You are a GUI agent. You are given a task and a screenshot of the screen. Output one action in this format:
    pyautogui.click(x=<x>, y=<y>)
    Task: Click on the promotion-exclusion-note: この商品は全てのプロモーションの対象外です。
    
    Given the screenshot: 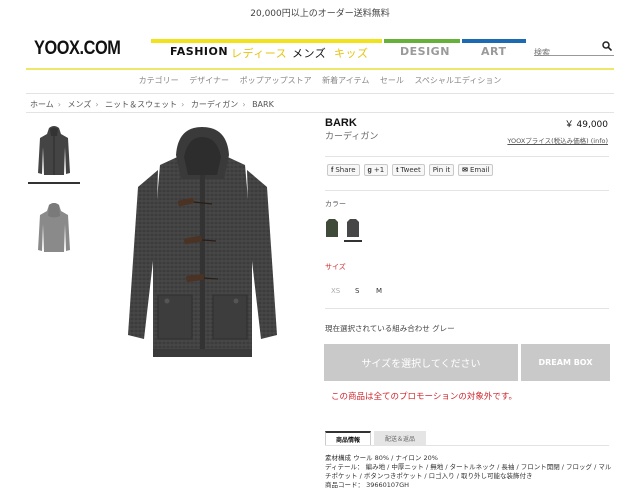 What is the action you would take?
    pyautogui.click(x=424, y=397)
    